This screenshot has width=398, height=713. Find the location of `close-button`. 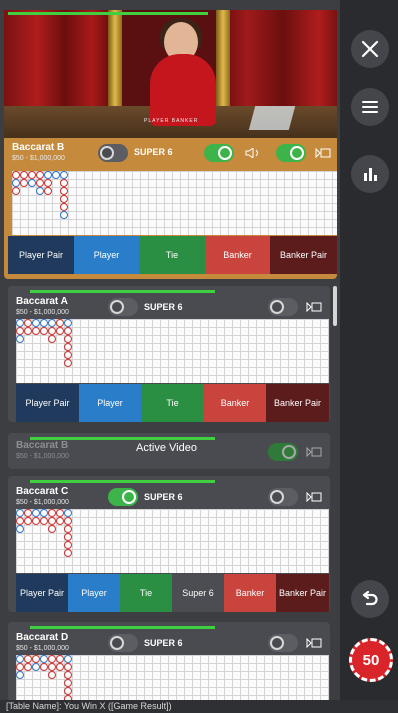

close-button is located at coordinates (370, 49).